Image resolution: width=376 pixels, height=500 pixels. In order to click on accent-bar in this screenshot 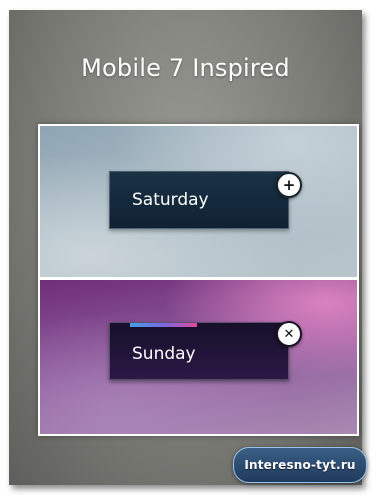, I will do `click(163, 325)`.